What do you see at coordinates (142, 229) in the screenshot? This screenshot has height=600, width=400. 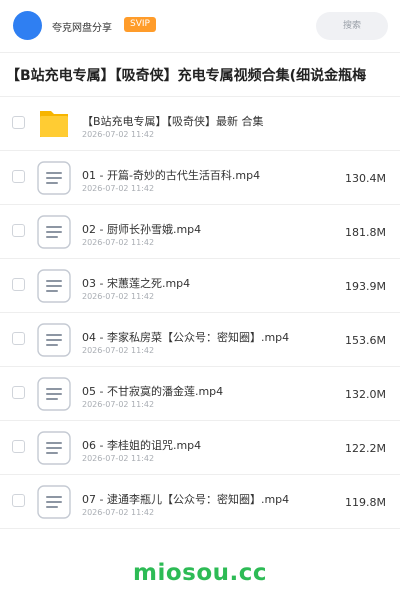 I see `file-name: 02 - 厨师长孙雪娥.mp4` at bounding box center [142, 229].